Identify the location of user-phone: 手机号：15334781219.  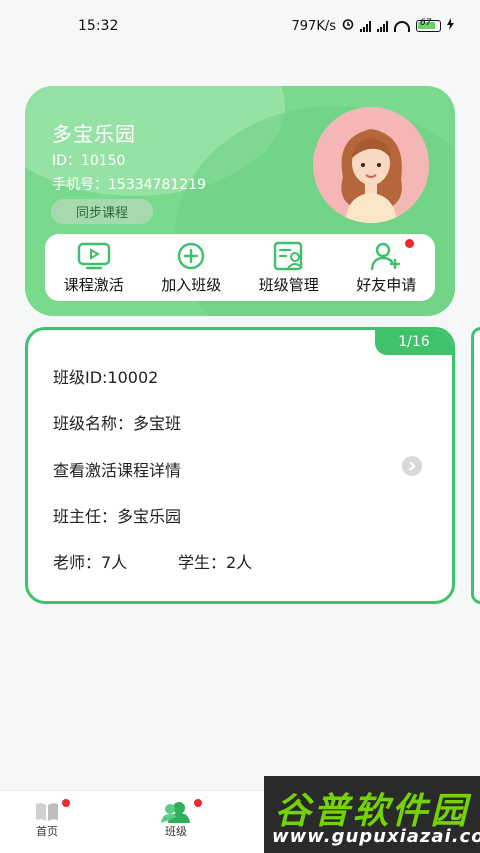
(129, 185).